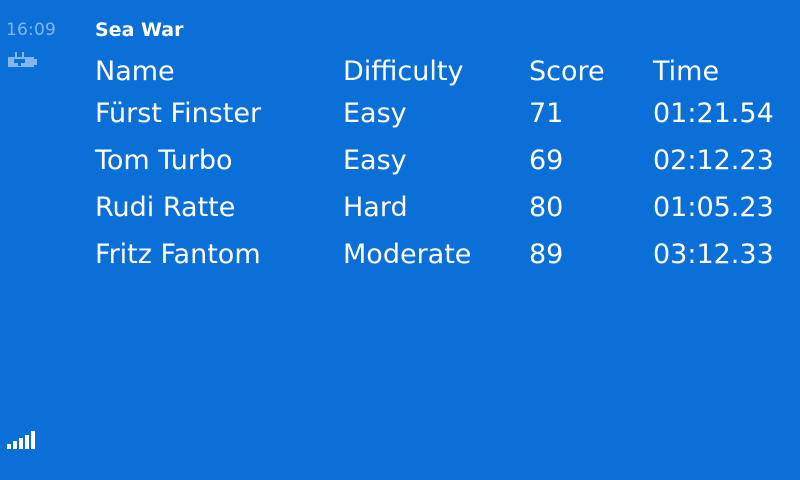  Describe the element at coordinates (164, 160) in the screenshot. I see `player-name: Tom Turbo` at that location.